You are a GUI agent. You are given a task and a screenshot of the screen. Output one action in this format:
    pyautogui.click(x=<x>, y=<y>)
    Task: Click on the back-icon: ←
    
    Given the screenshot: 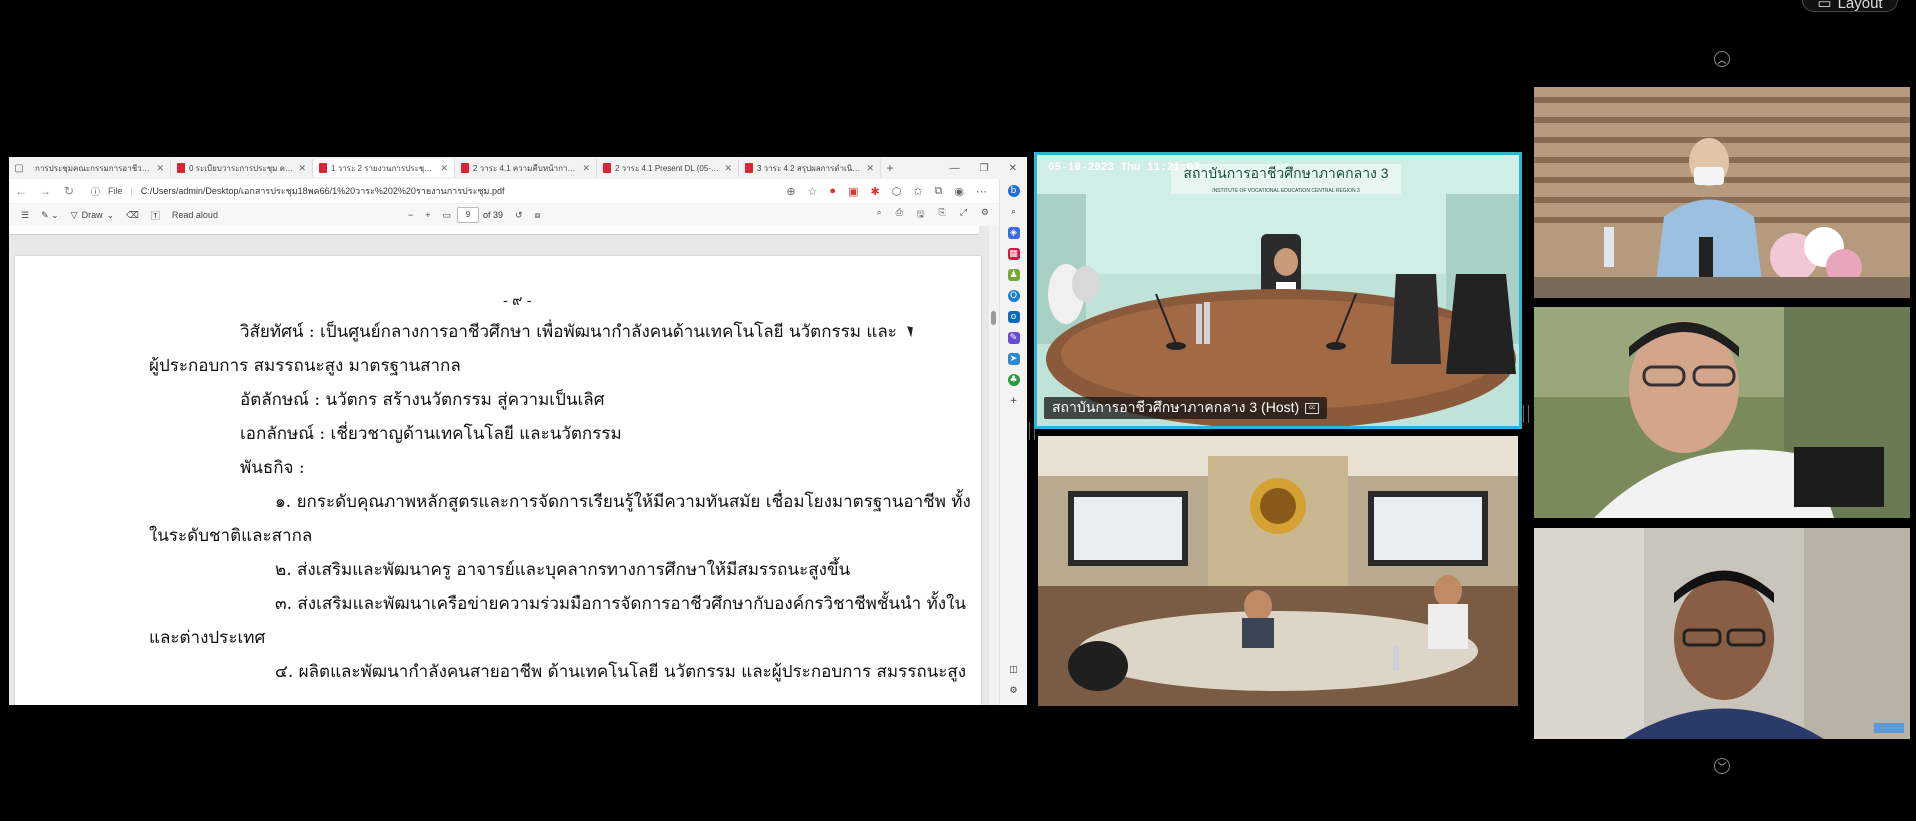 What is the action you would take?
    pyautogui.click(x=21, y=191)
    